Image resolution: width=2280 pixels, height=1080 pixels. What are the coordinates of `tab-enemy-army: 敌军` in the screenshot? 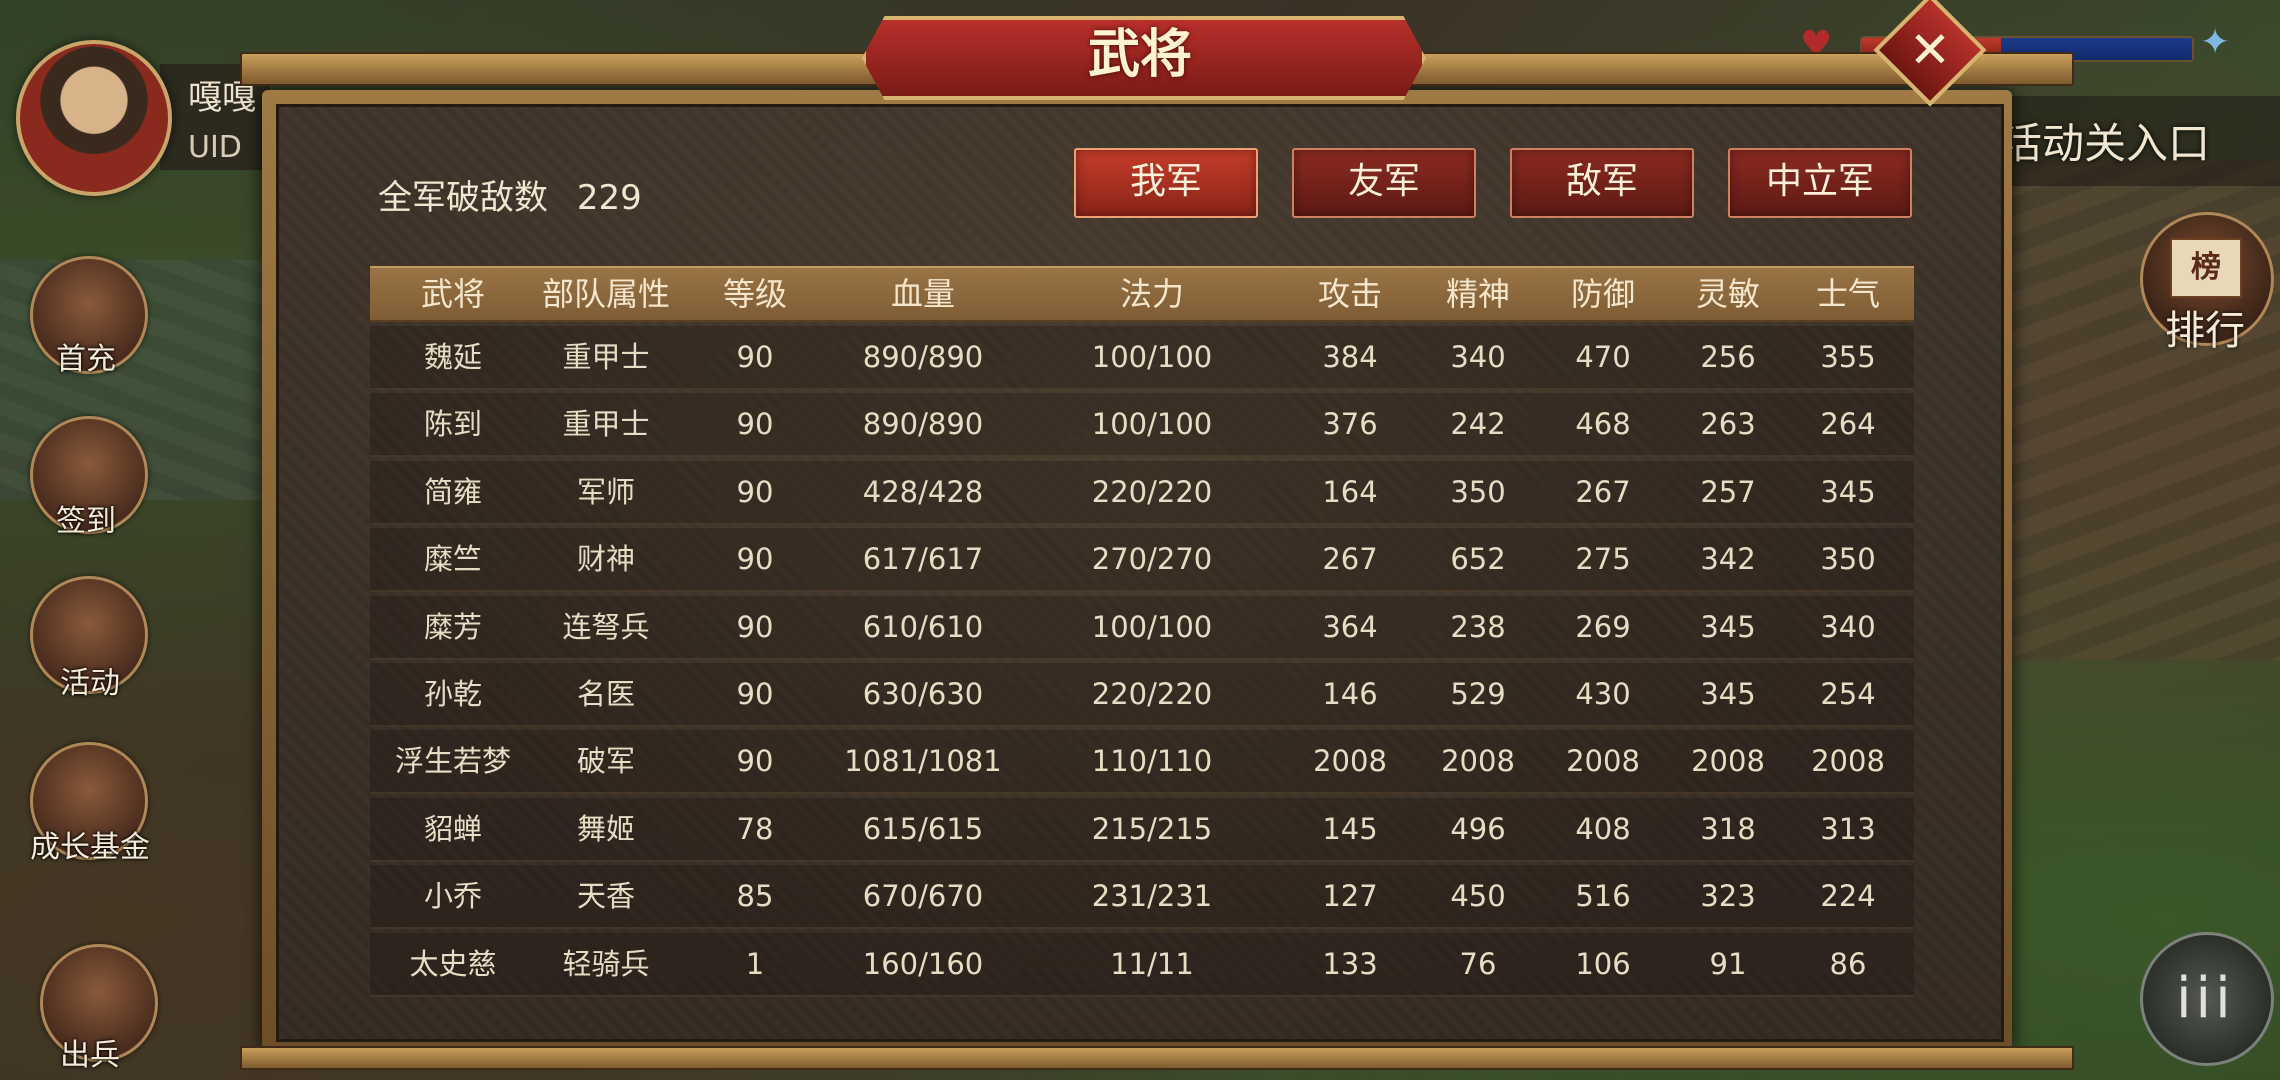 It's located at (1602, 183).